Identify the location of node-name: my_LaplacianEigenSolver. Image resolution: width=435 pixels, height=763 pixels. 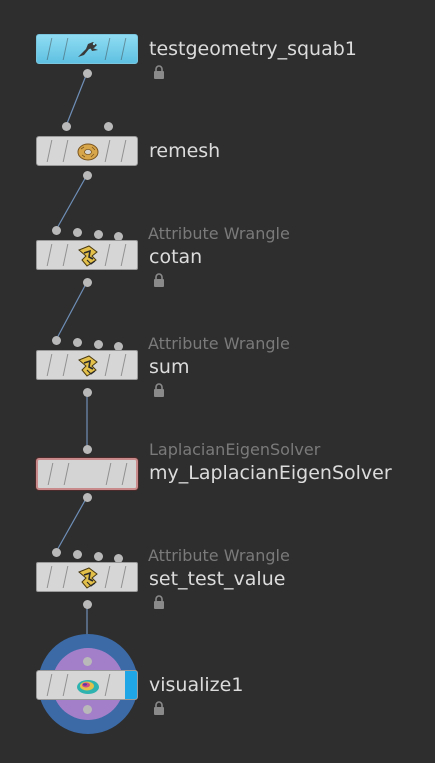
(270, 473).